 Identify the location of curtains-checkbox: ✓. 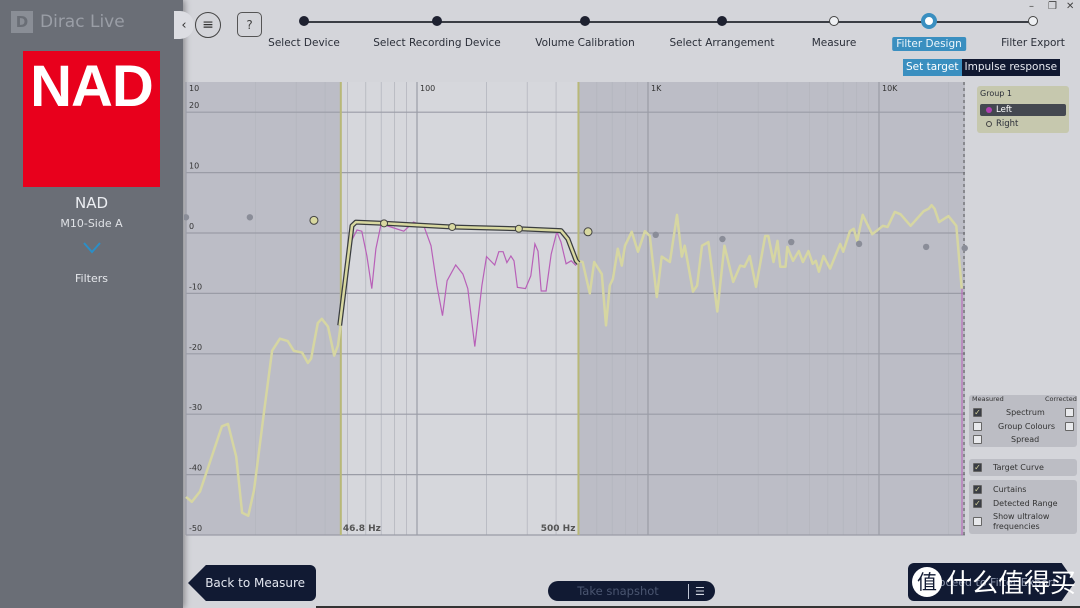
(977, 489).